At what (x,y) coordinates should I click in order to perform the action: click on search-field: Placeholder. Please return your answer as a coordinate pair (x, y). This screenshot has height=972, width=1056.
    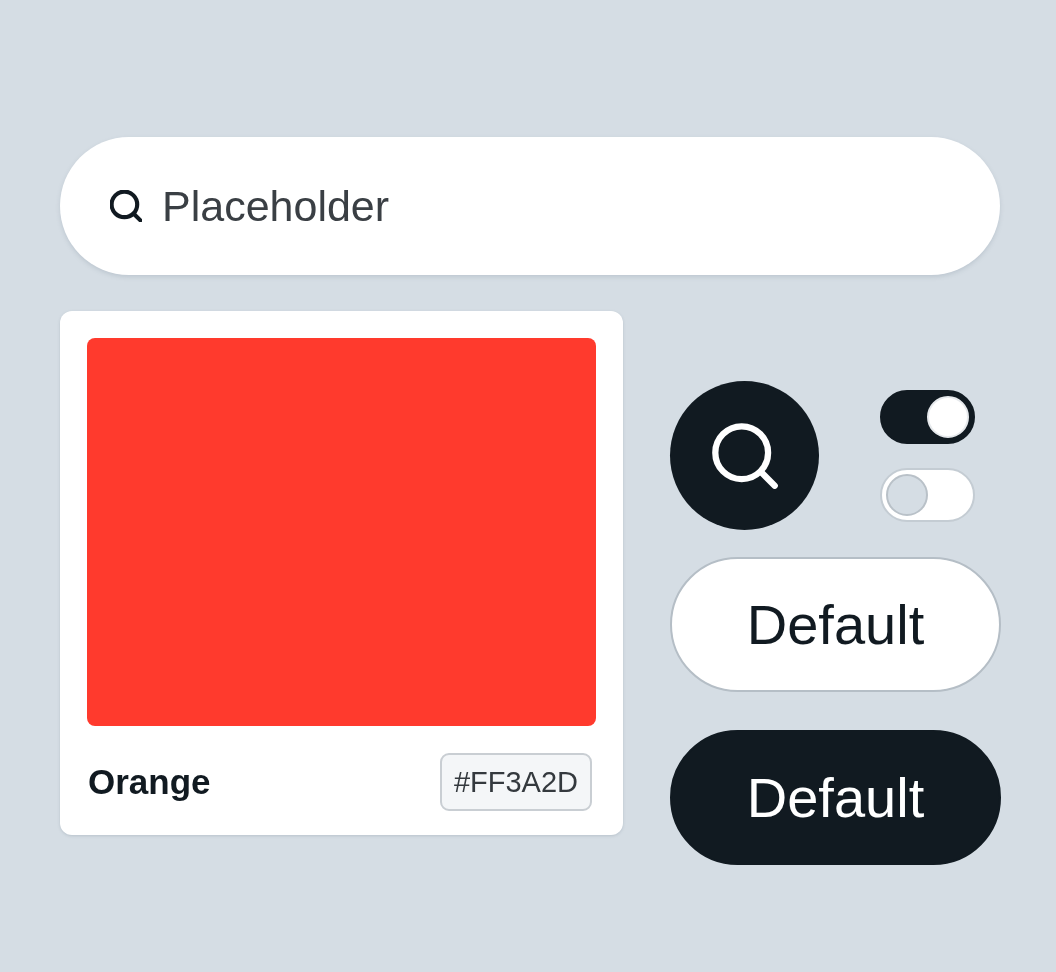
    Looking at the image, I should click on (530, 206).